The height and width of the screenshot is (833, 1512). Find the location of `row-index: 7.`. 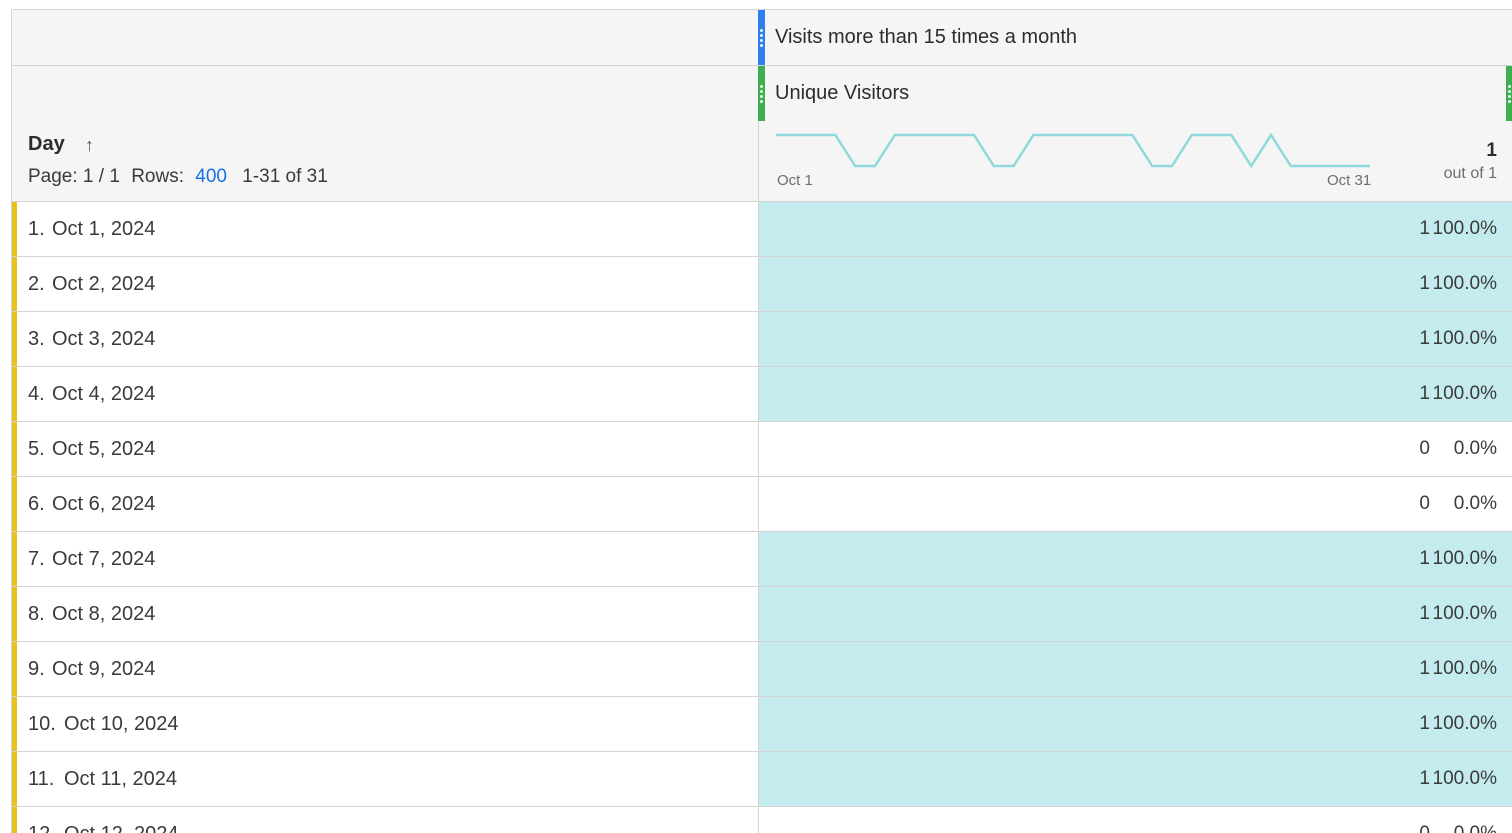

row-index: 7. is located at coordinates (36, 559).